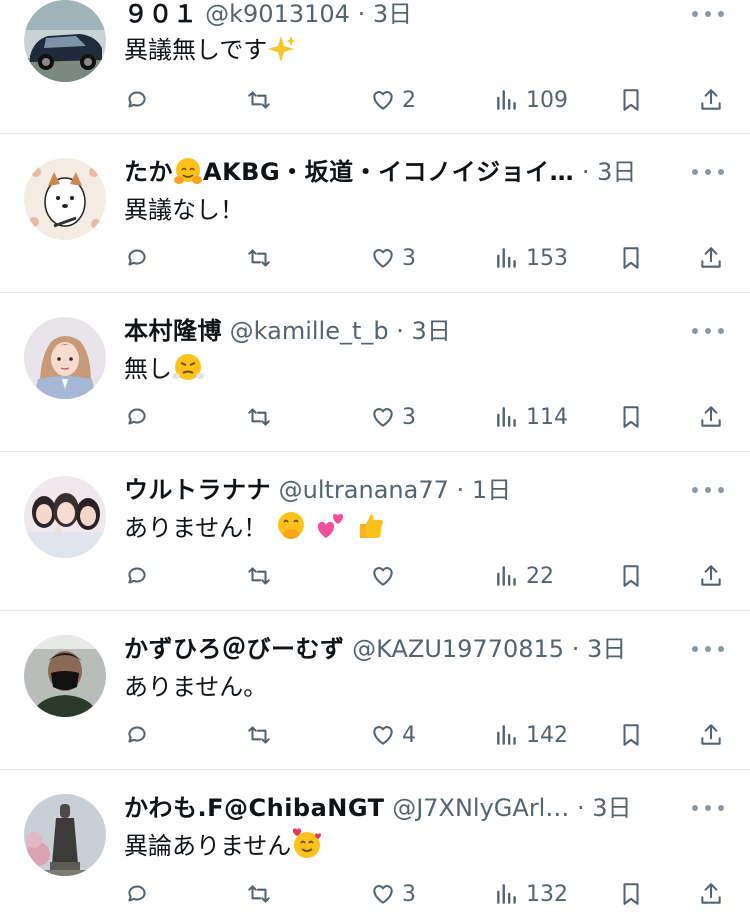 The image size is (750, 922). I want to click on view-count: 153, so click(547, 258).